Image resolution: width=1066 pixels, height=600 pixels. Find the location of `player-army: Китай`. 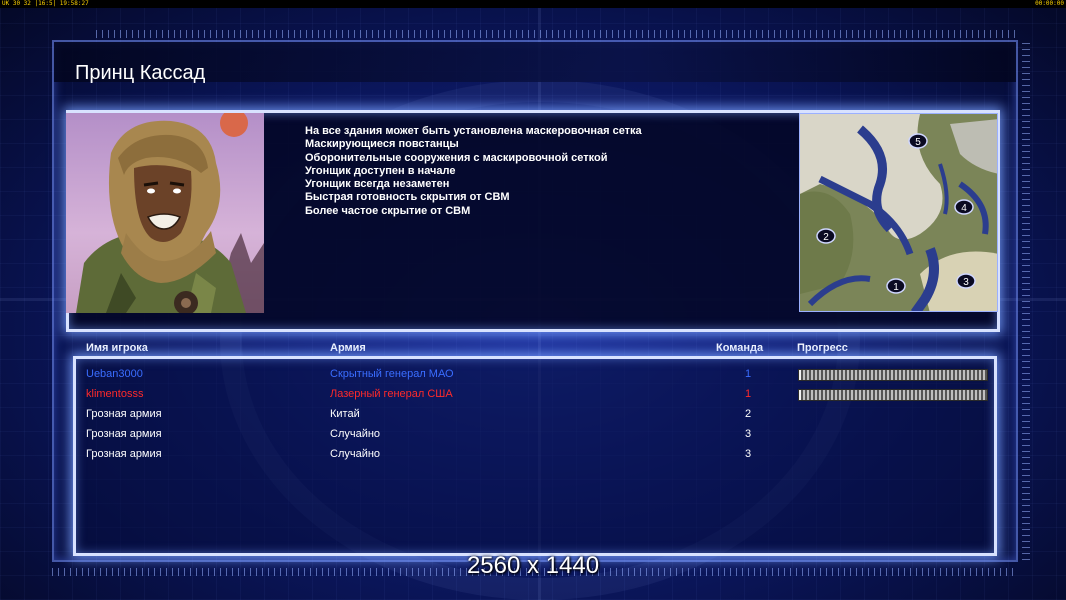

player-army: Китай is located at coordinates (345, 414).